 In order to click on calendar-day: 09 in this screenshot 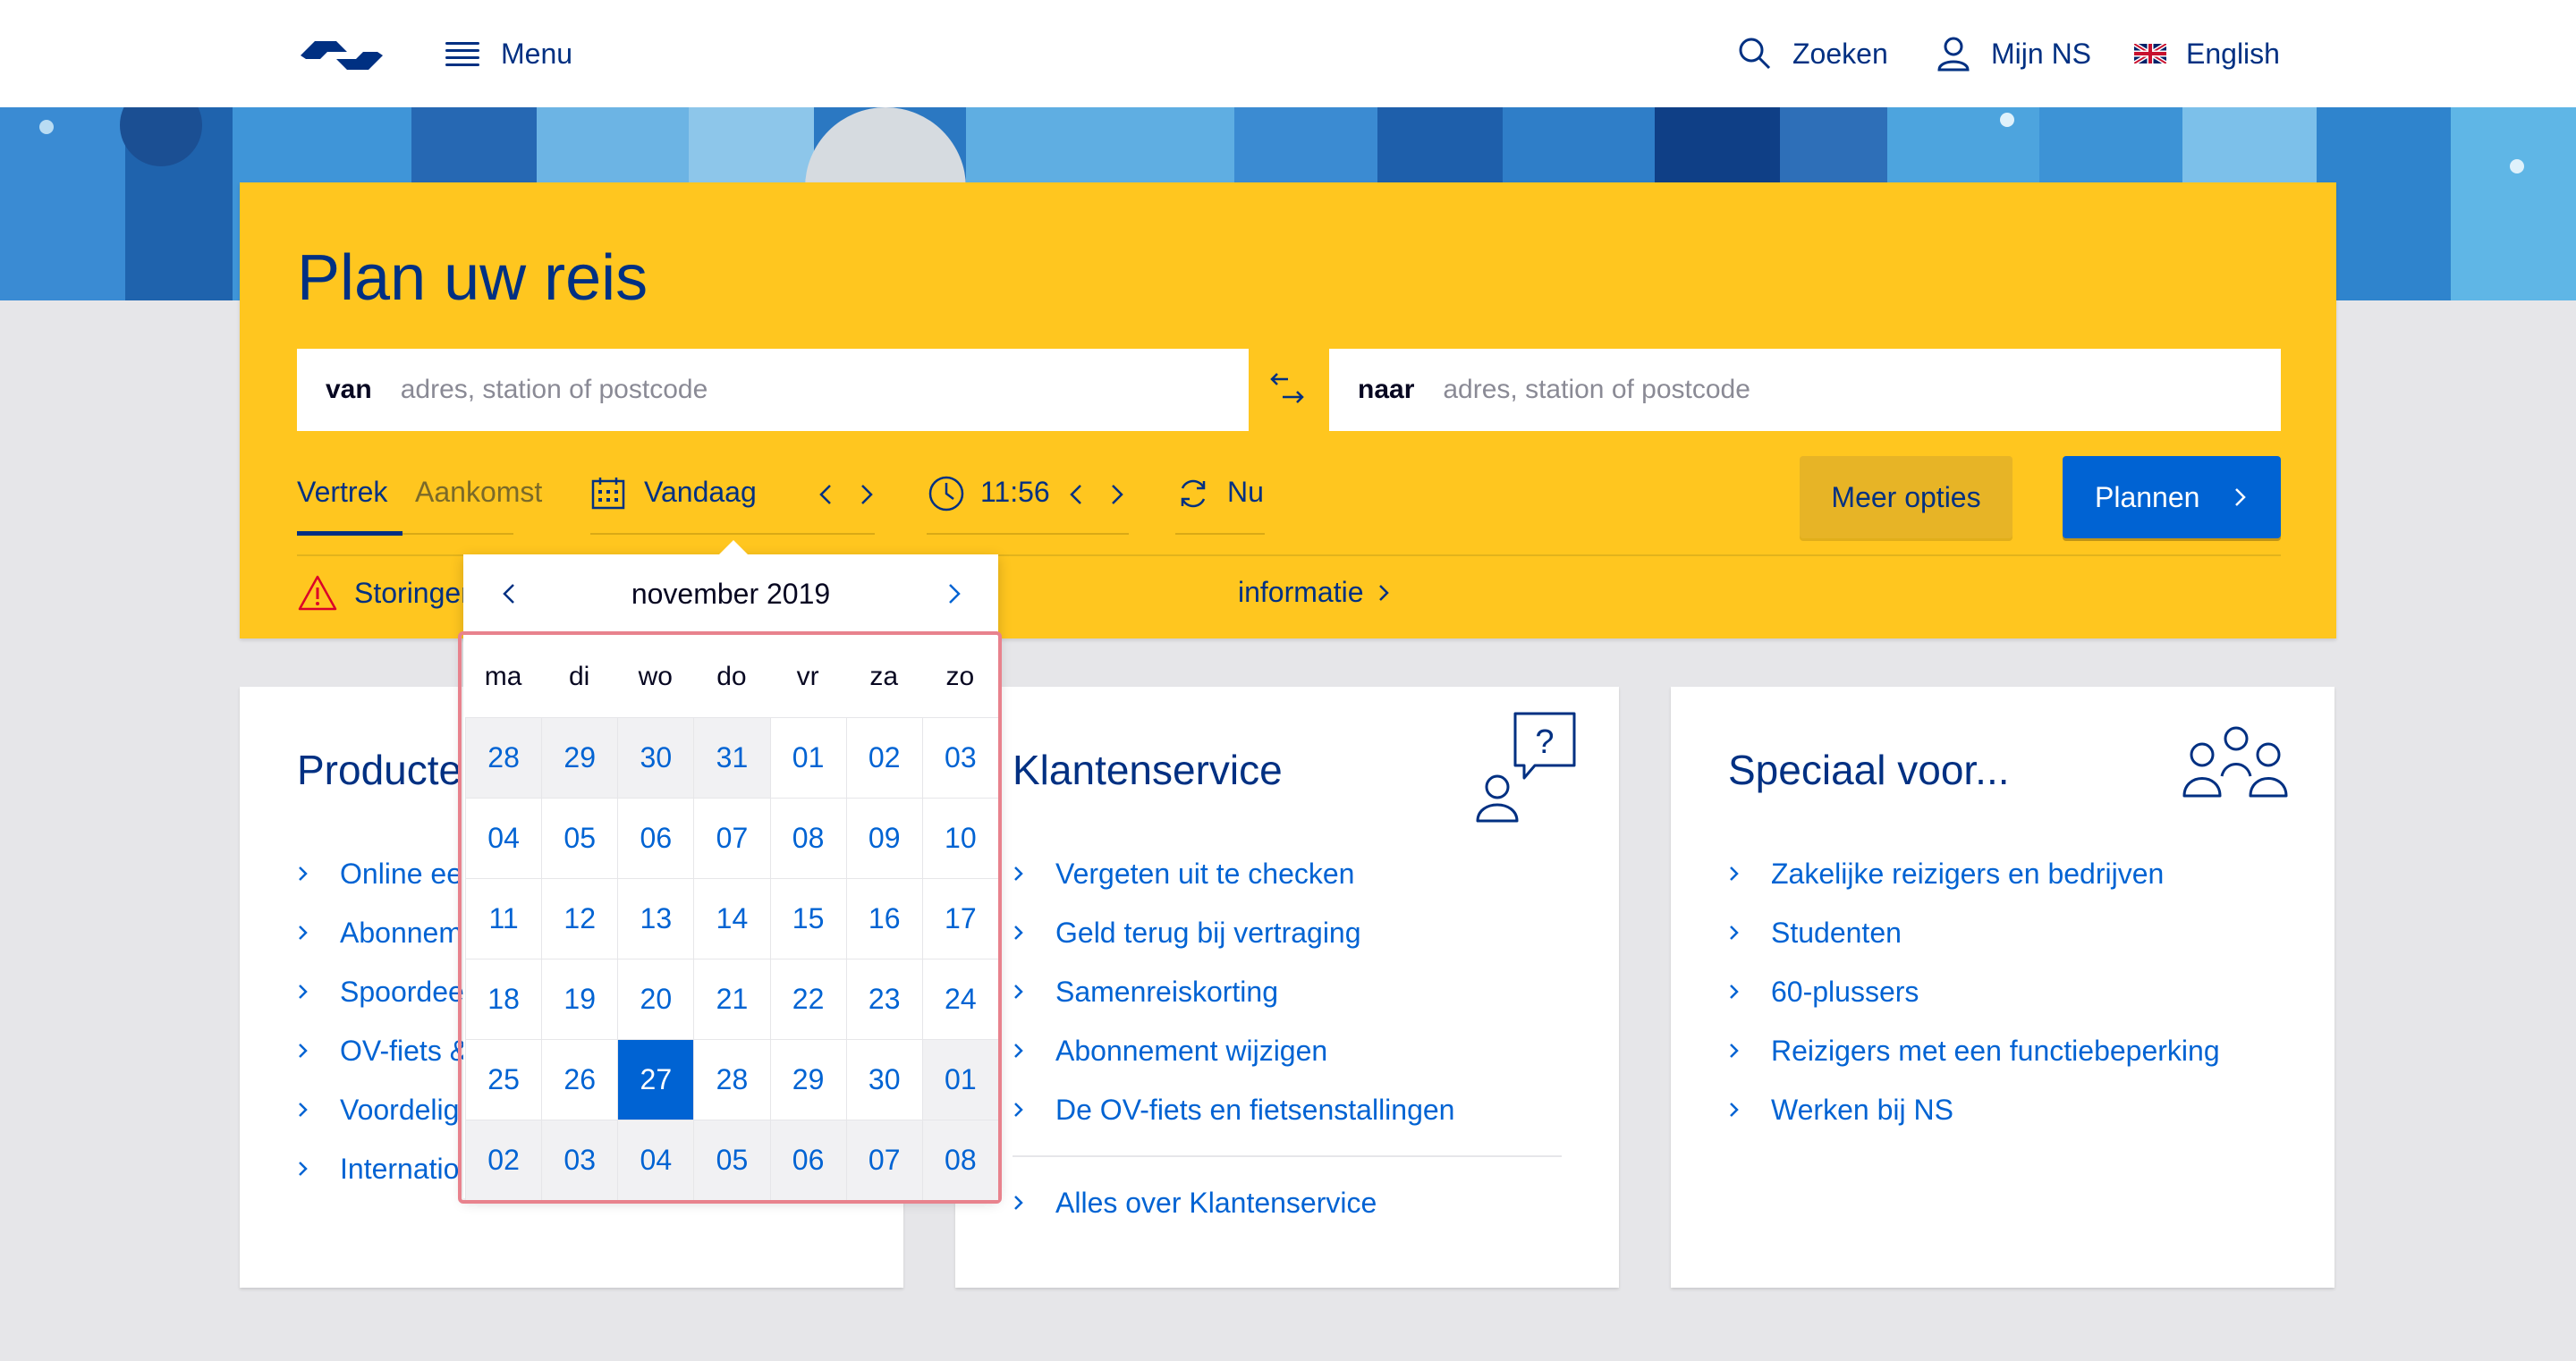, I will do `click(883, 838)`.